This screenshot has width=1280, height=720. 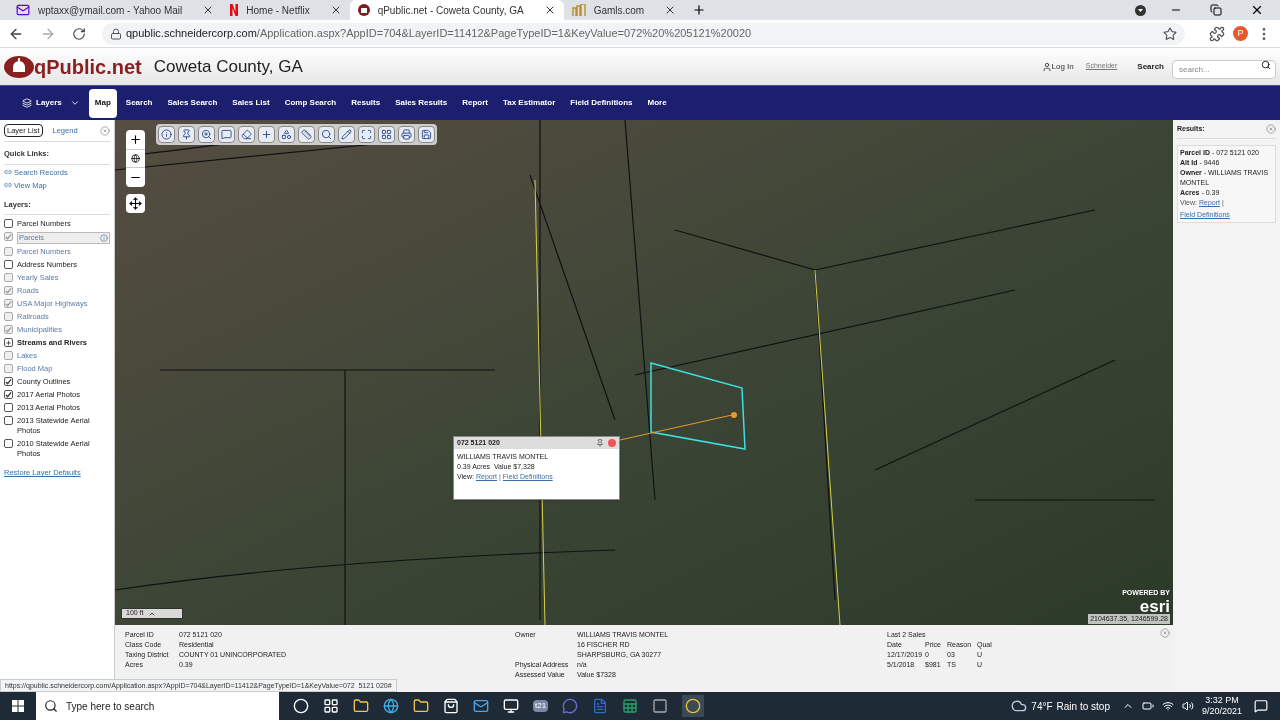 I want to click on store-icon, so click(x=451, y=706).